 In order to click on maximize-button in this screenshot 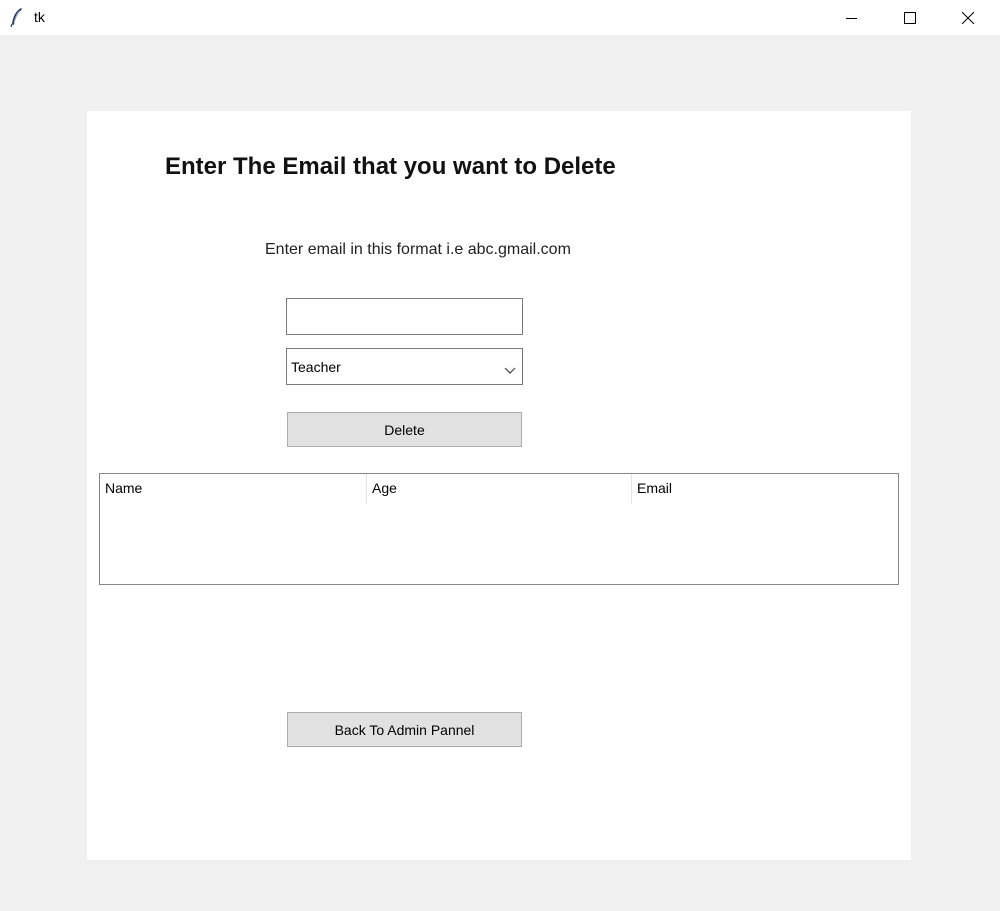, I will do `click(910, 17)`.